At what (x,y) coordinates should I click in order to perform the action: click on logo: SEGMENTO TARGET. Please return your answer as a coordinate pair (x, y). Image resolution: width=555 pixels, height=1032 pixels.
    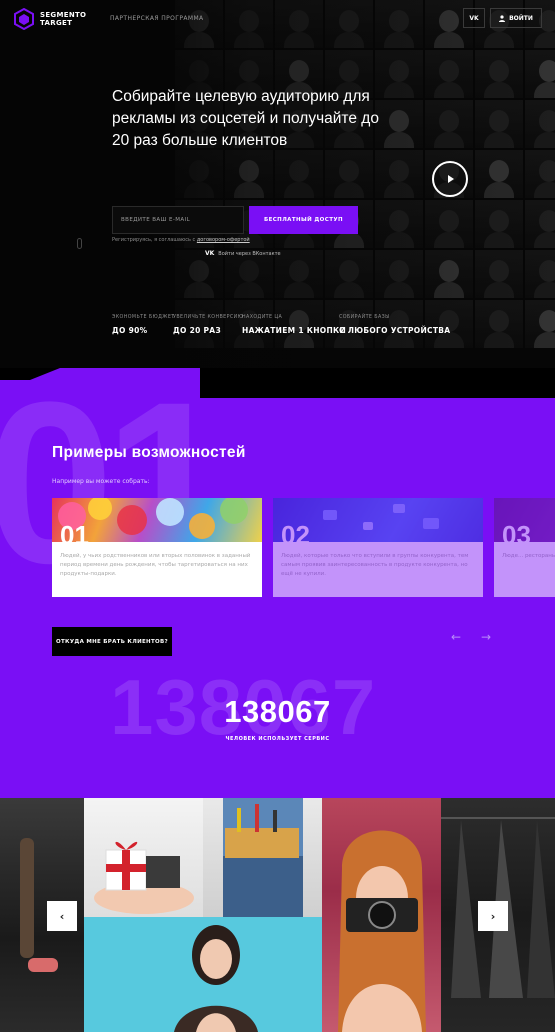
    Looking at the image, I should click on (50, 19).